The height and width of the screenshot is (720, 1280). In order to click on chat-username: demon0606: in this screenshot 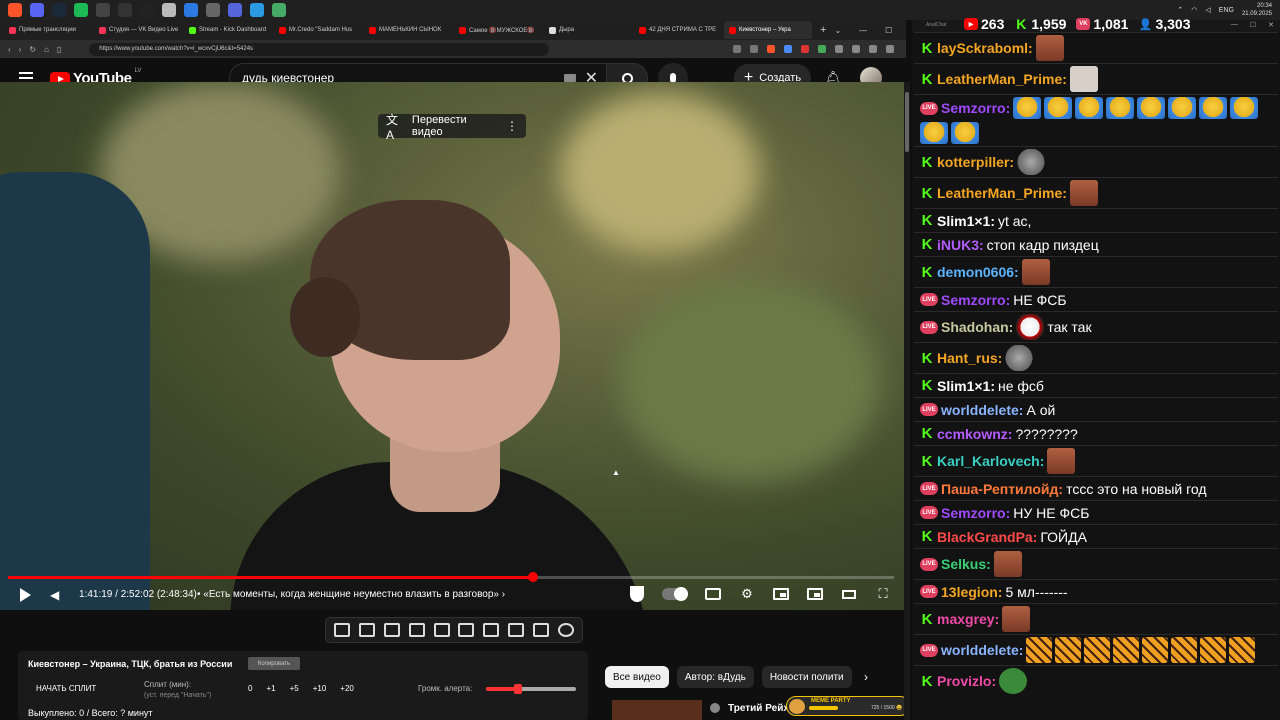, I will do `click(978, 272)`.